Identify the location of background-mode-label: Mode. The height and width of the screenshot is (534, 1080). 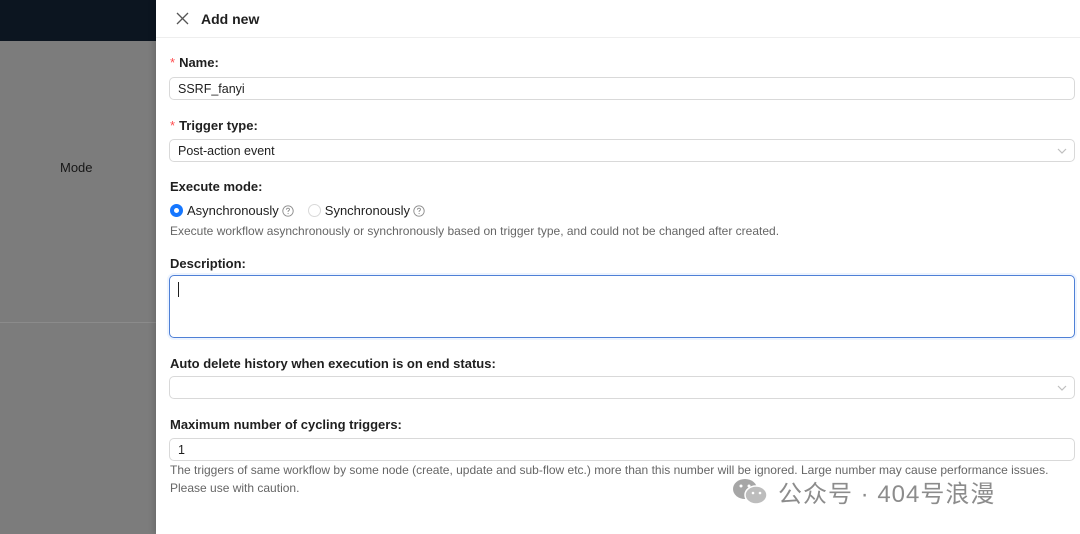
(76, 167).